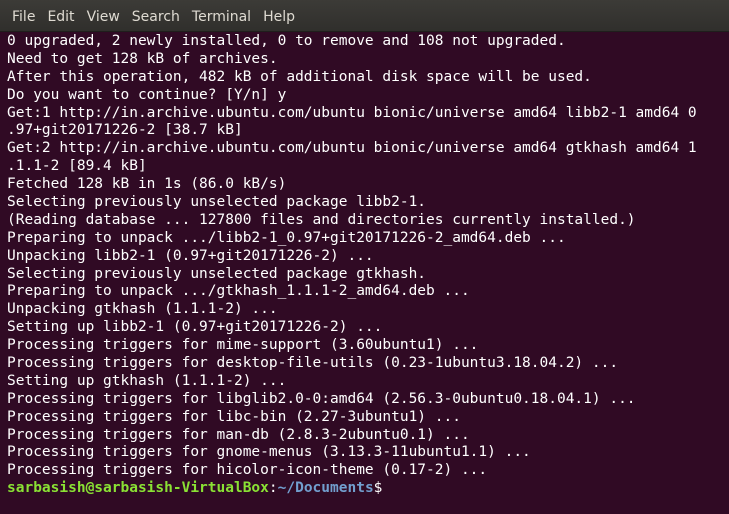  I want to click on menu-search: Search, so click(156, 16).